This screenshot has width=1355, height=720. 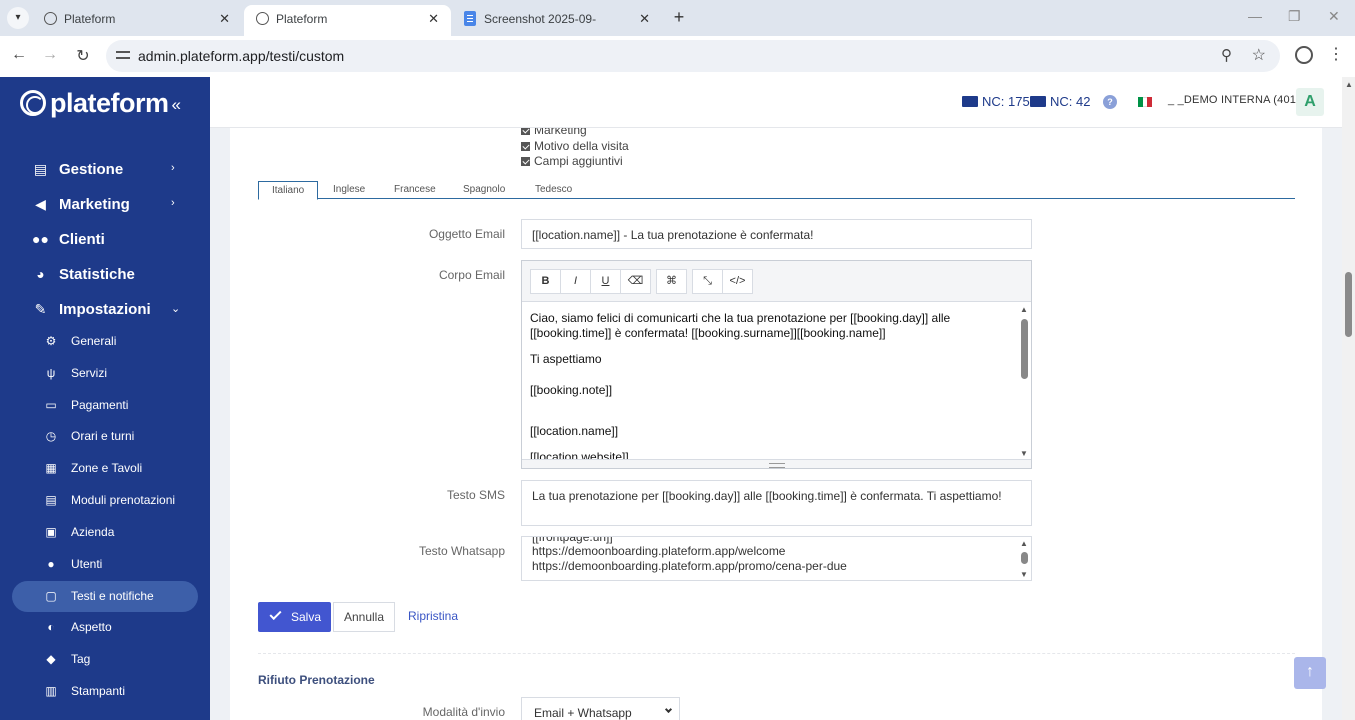 I want to click on italian-flag-icon, so click(x=1145, y=102).